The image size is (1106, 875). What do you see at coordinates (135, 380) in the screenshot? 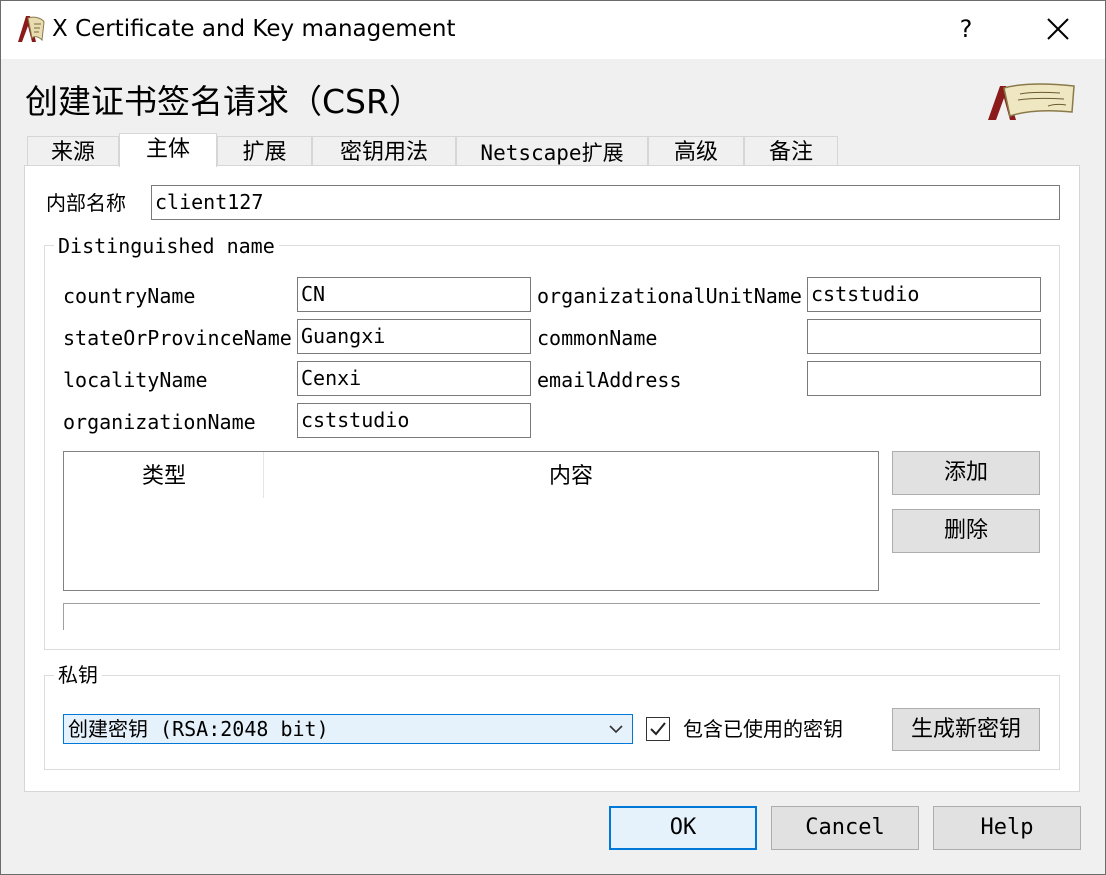
I see `locality-name-label: localityName` at bounding box center [135, 380].